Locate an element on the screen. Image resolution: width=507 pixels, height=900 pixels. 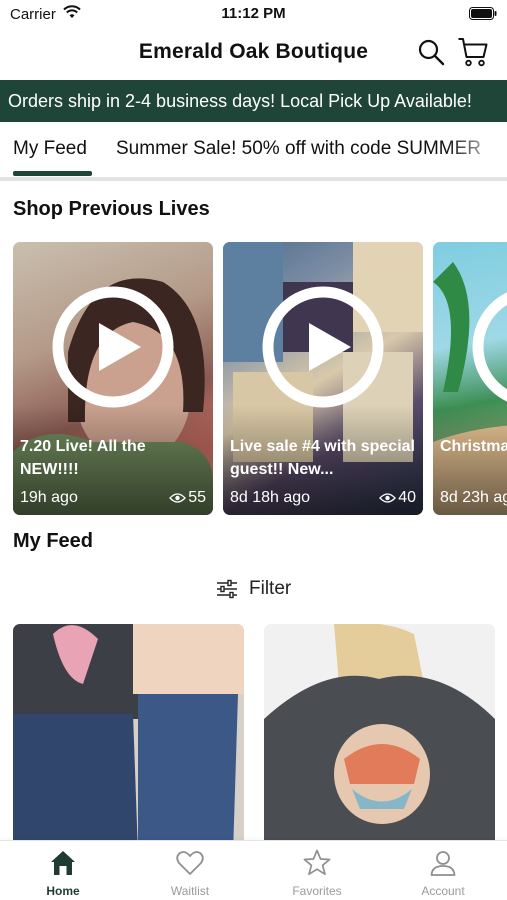
live-views: 55 is located at coordinates (187, 498).